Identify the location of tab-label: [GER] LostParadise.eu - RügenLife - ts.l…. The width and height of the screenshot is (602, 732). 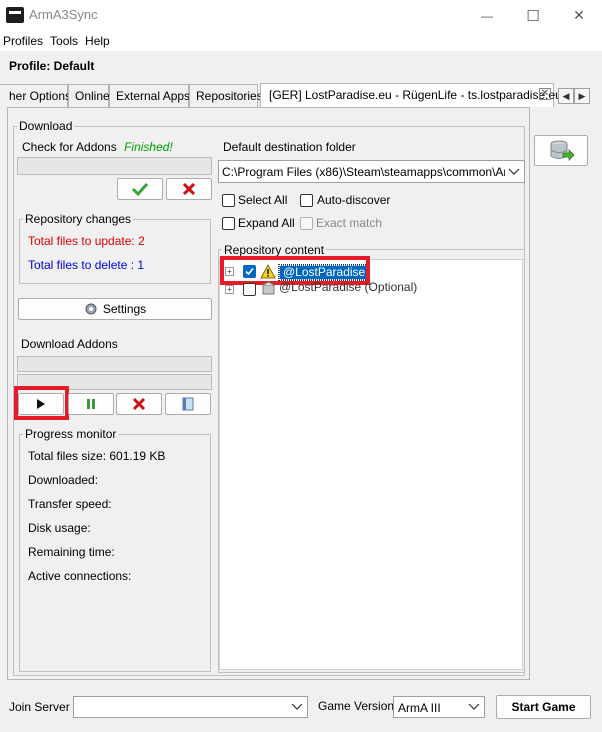
(415, 95).